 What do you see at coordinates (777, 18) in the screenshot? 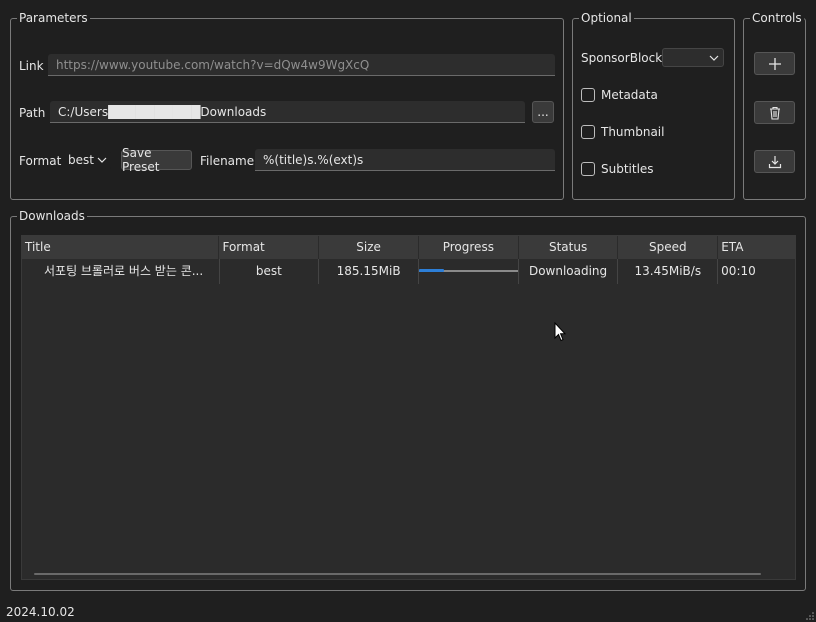
I see `controls-legend: Controls` at bounding box center [777, 18].